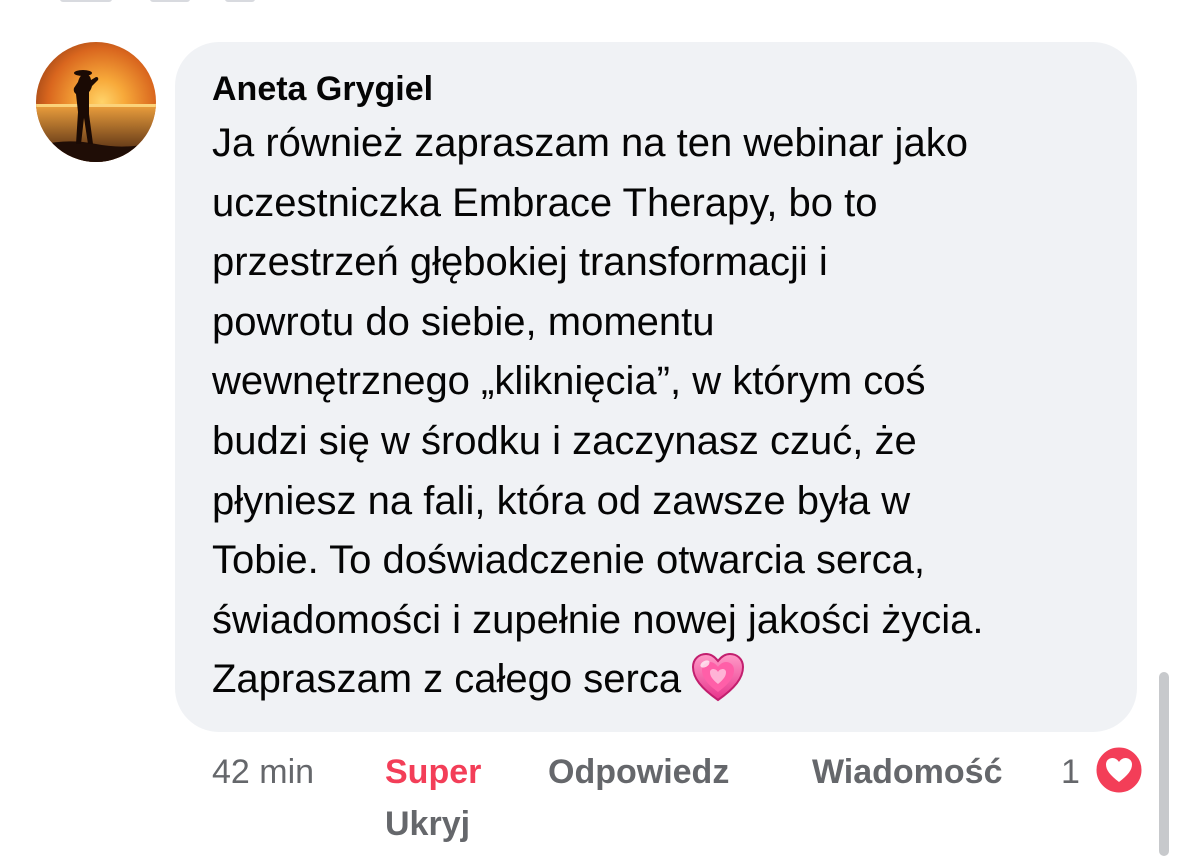  What do you see at coordinates (1164, 764) in the screenshot?
I see `scrollbar` at bounding box center [1164, 764].